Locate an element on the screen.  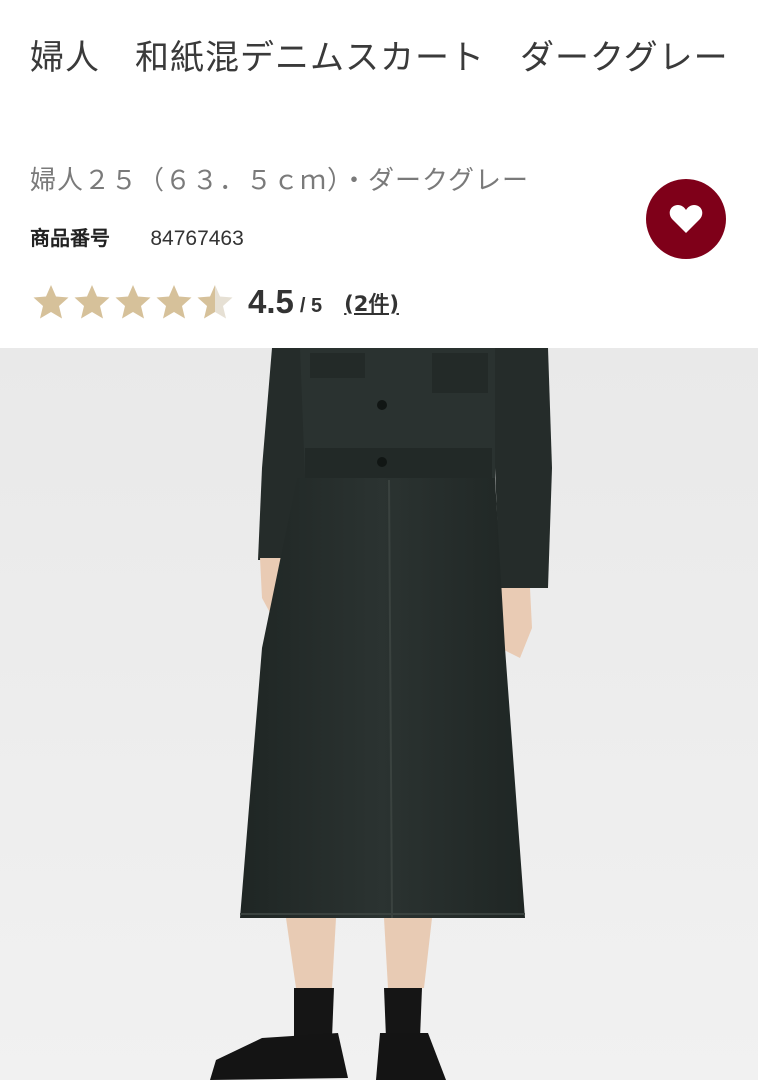
rating-stars is located at coordinates (133, 302).